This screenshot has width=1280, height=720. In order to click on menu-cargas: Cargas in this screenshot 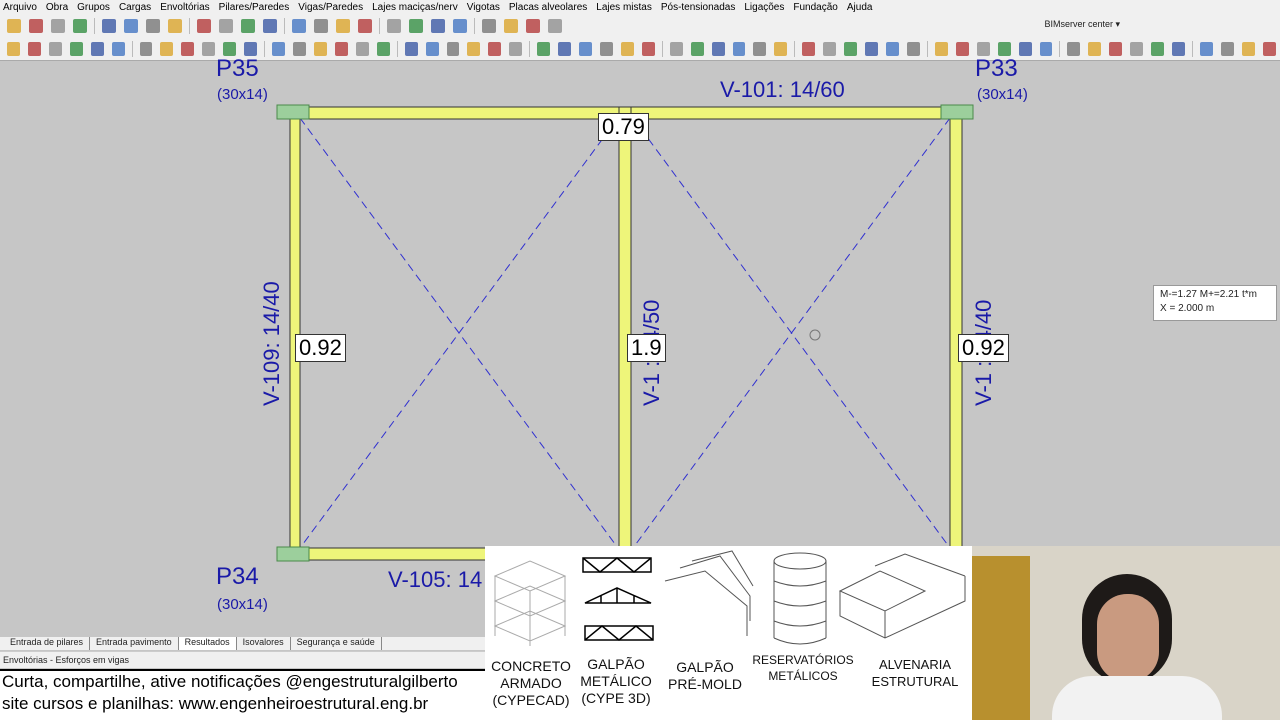, I will do `click(135, 7)`.